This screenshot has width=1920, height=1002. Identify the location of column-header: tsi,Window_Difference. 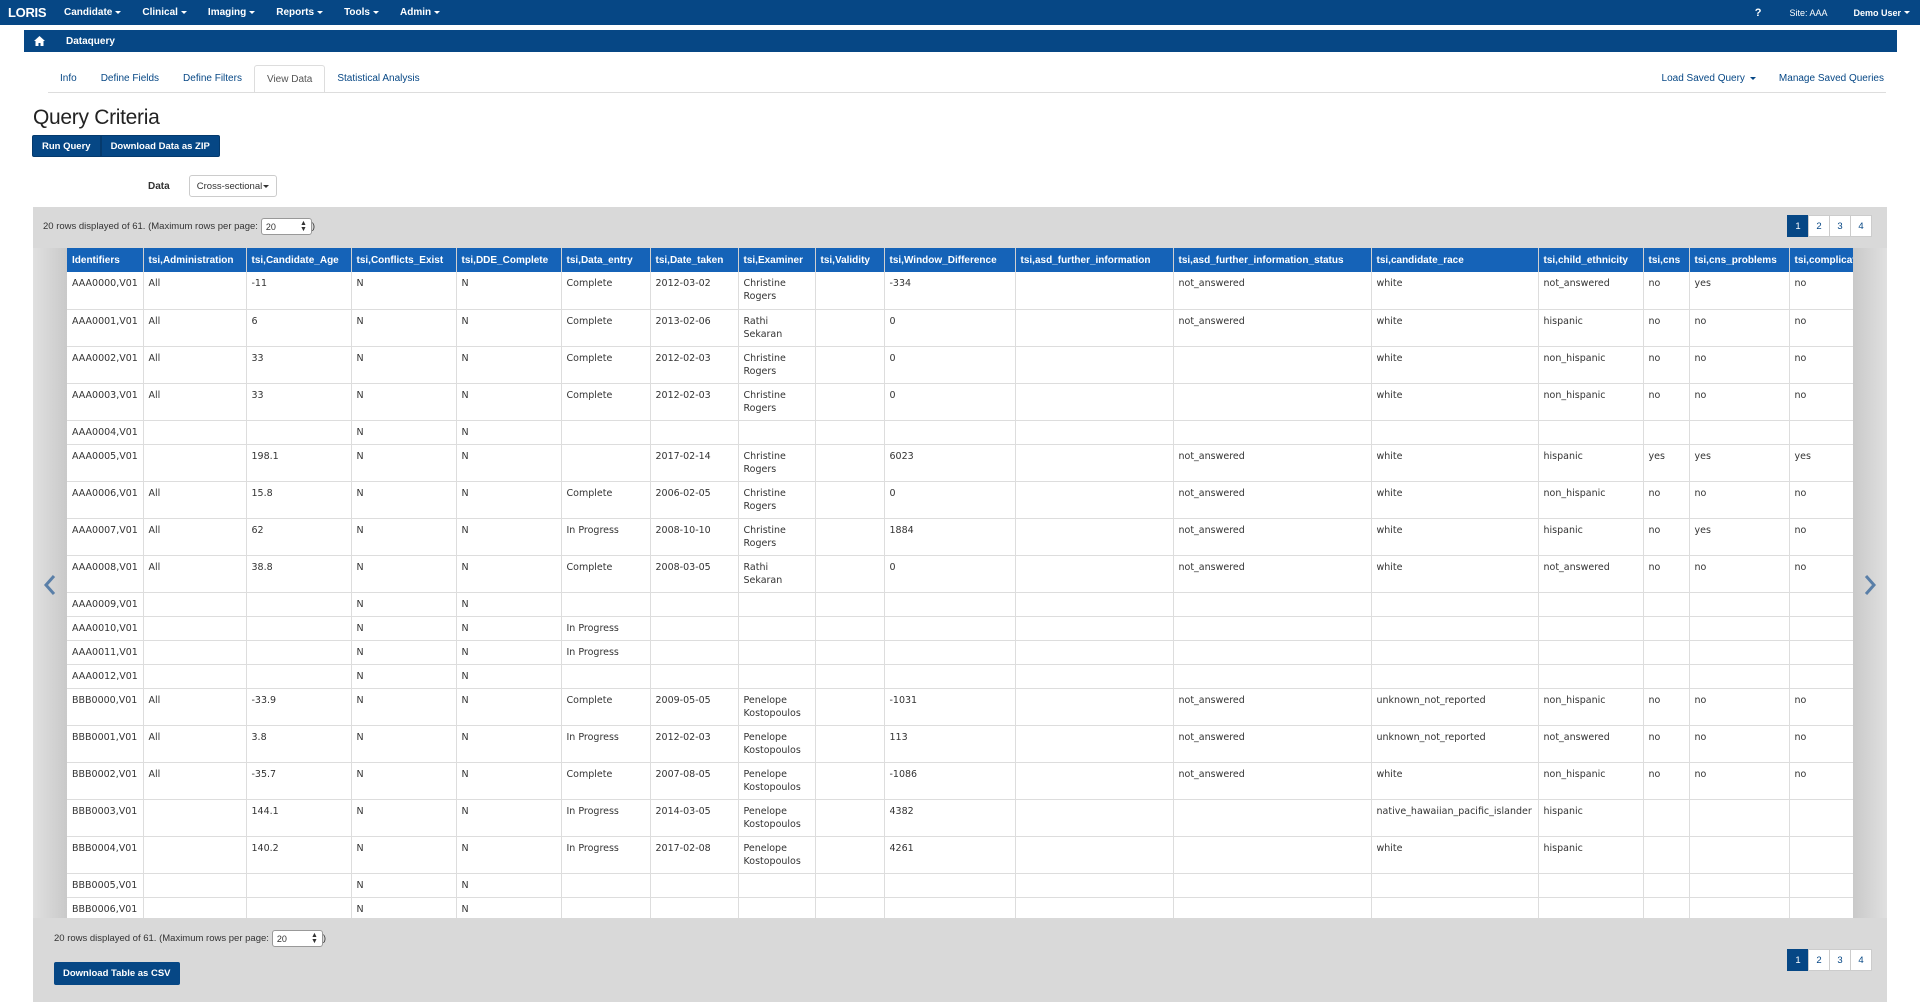
(950, 260).